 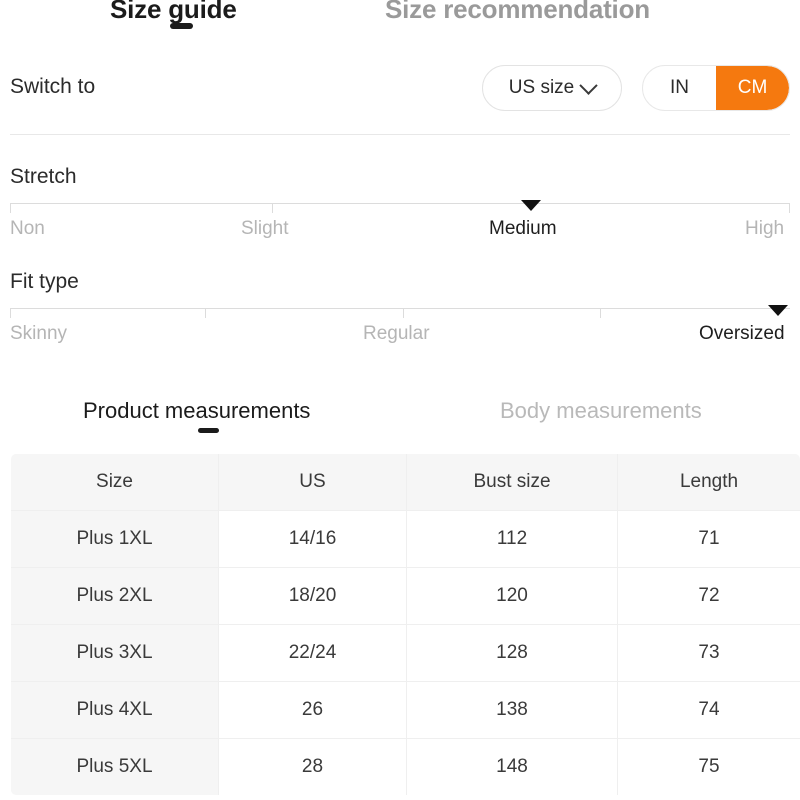 What do you see at coordinates (312, 539) in the screenshot?
I see `cell-us: 14/16` at bounding box center [312, 539].